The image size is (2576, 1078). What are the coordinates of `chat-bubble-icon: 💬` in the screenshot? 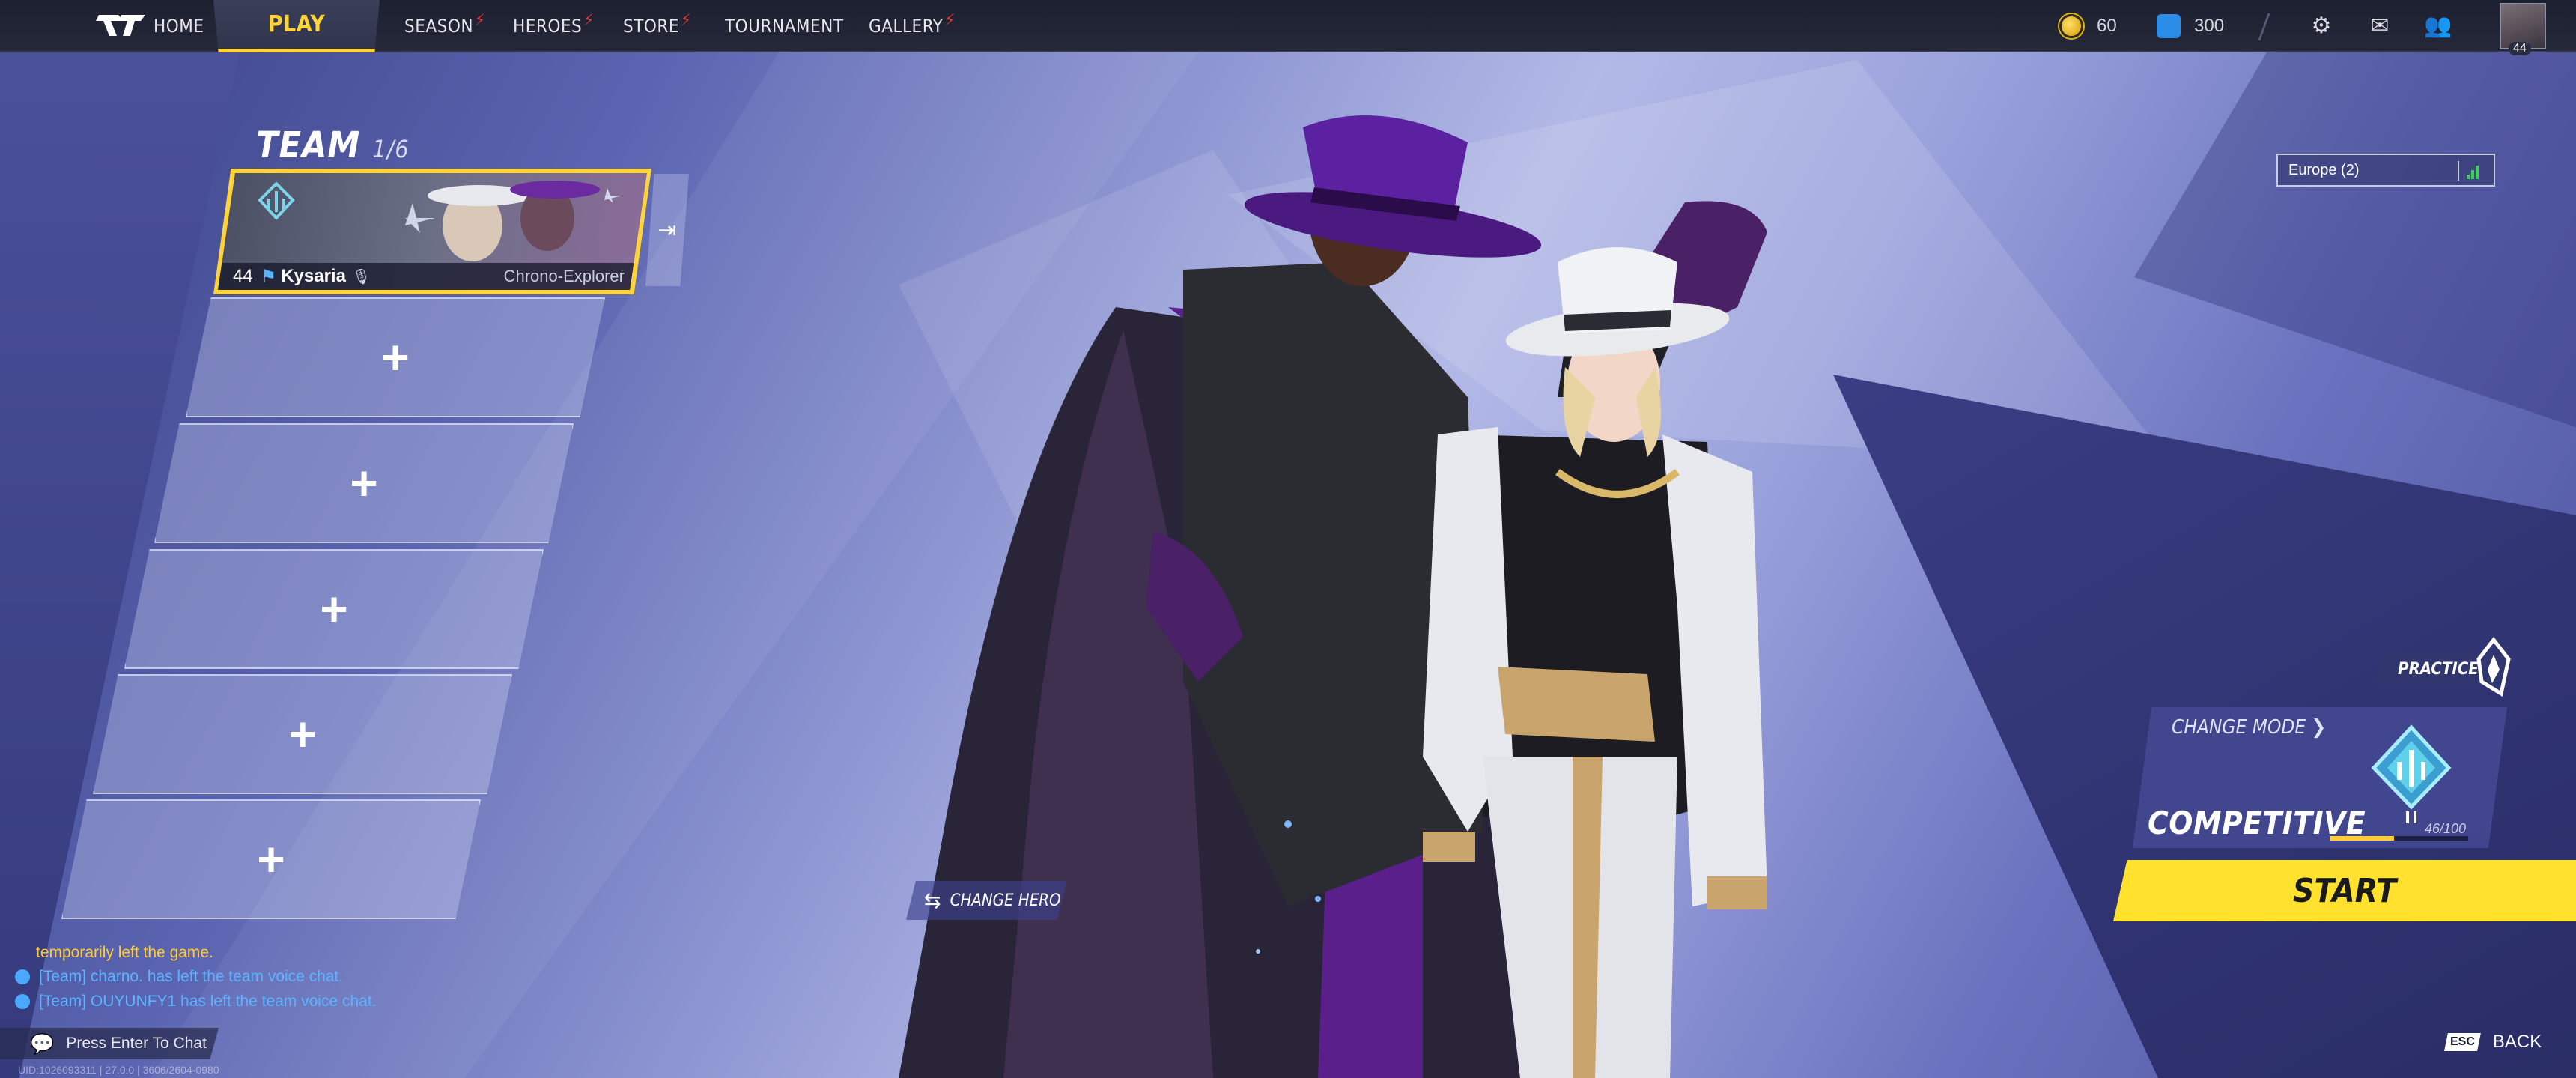 It's located at (42, 1043).